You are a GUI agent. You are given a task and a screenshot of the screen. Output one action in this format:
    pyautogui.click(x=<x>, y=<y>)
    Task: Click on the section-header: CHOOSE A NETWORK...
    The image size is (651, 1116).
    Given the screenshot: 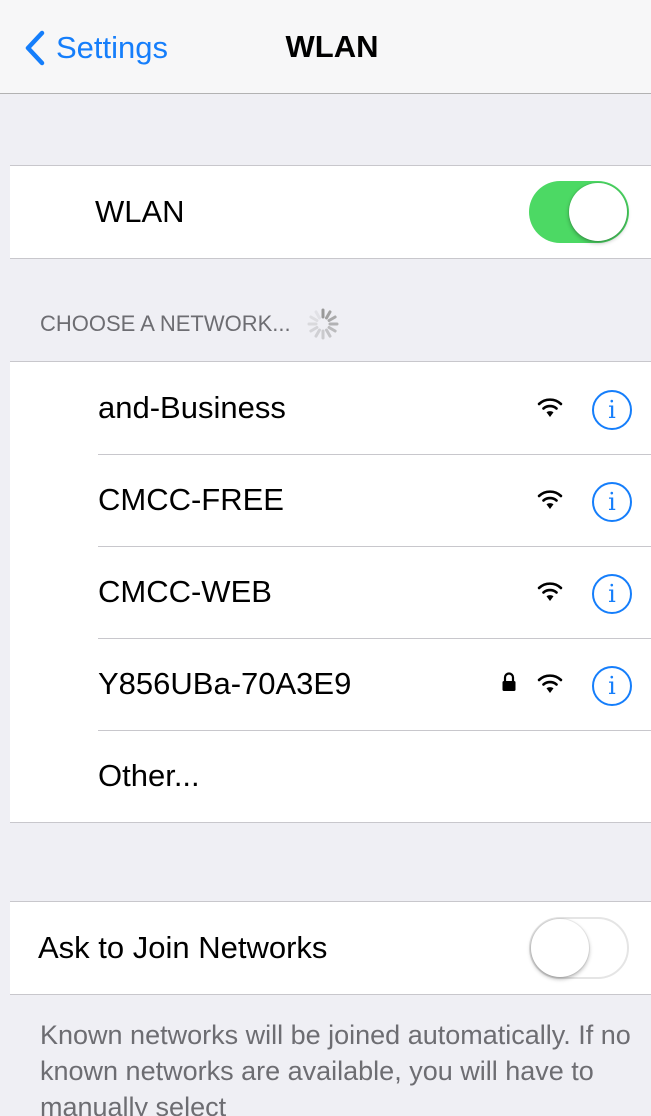 What is the action you would take?
    pyautogui.click(x=190, y=324)
    